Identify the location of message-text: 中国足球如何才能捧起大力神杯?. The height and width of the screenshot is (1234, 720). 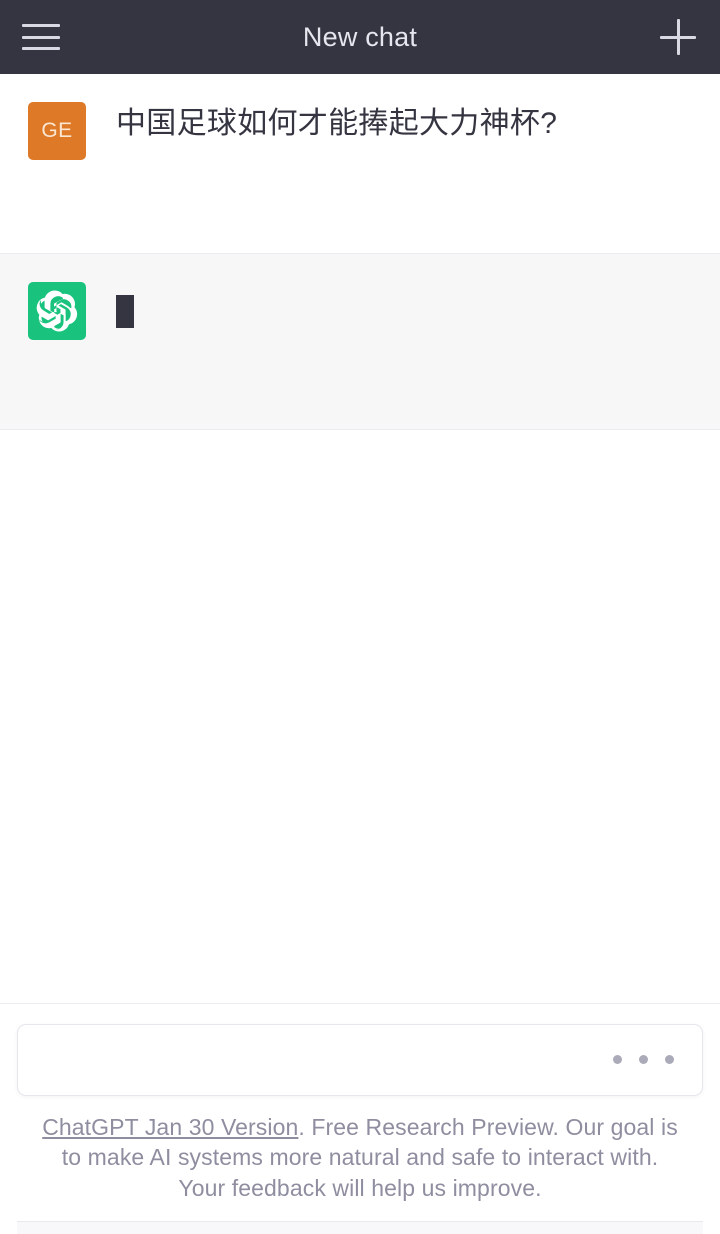
(337, 123).